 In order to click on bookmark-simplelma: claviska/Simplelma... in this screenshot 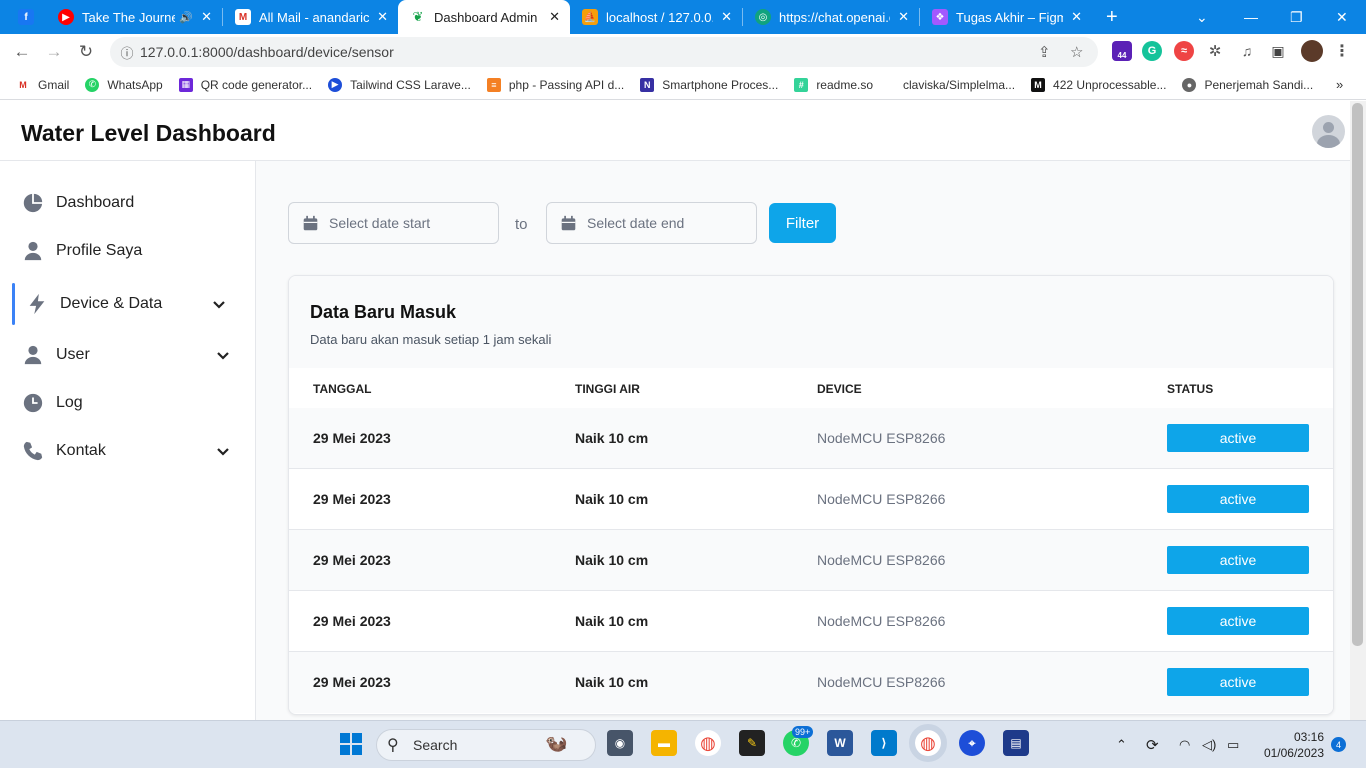, I will do `click(959, 85)`.